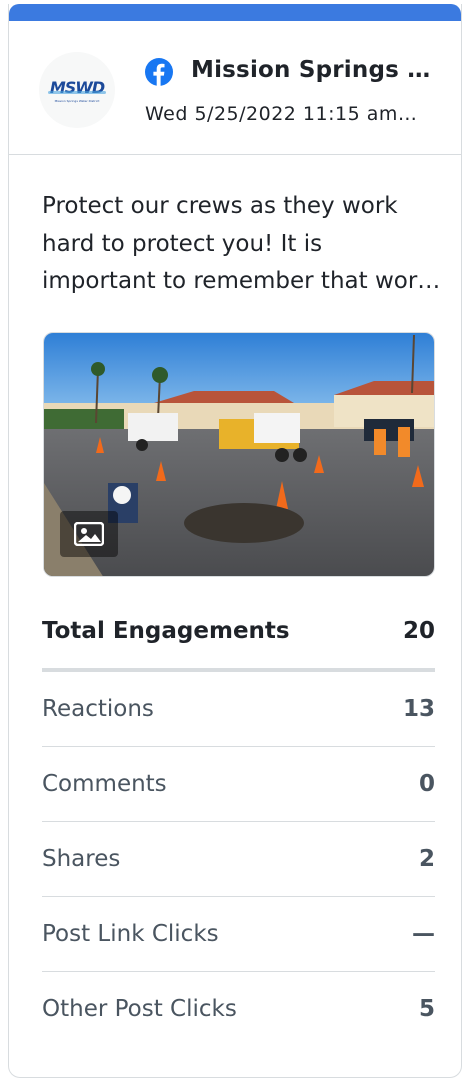 The height and width of the screenshot is (1082, 463). Describe the element at coordinates (418, 631) in the screenshot. I see `metric-value: 20` at that location.